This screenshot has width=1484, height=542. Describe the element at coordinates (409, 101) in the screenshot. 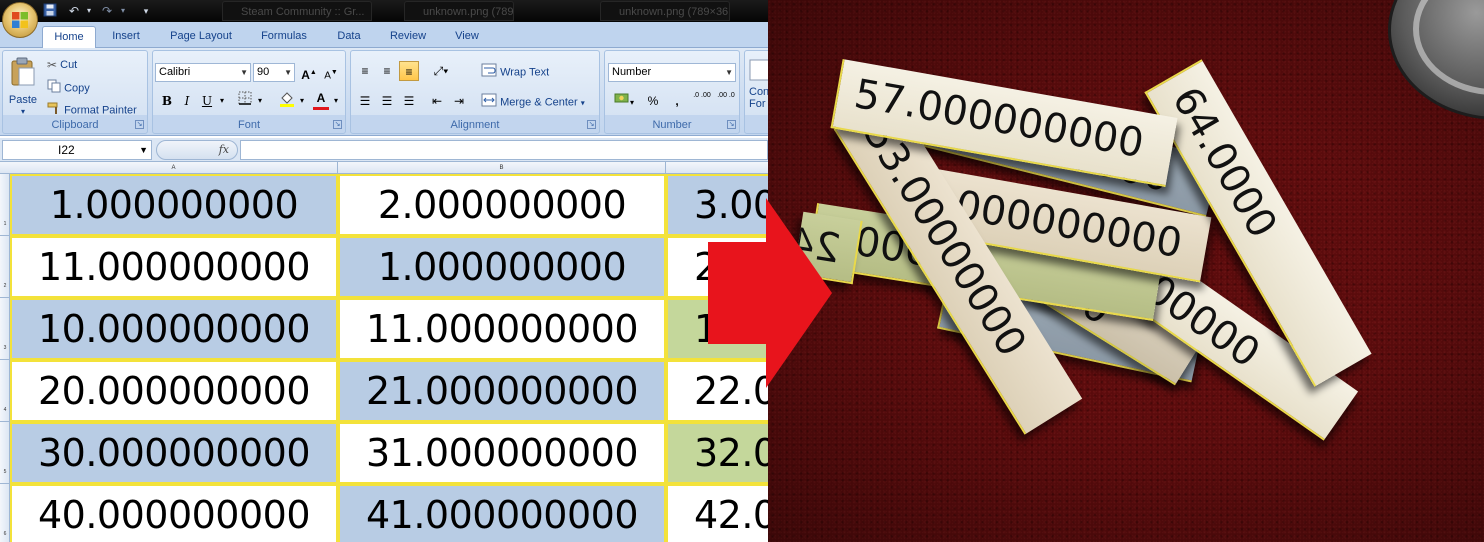

I see `align-right-button: ☰` at that location.